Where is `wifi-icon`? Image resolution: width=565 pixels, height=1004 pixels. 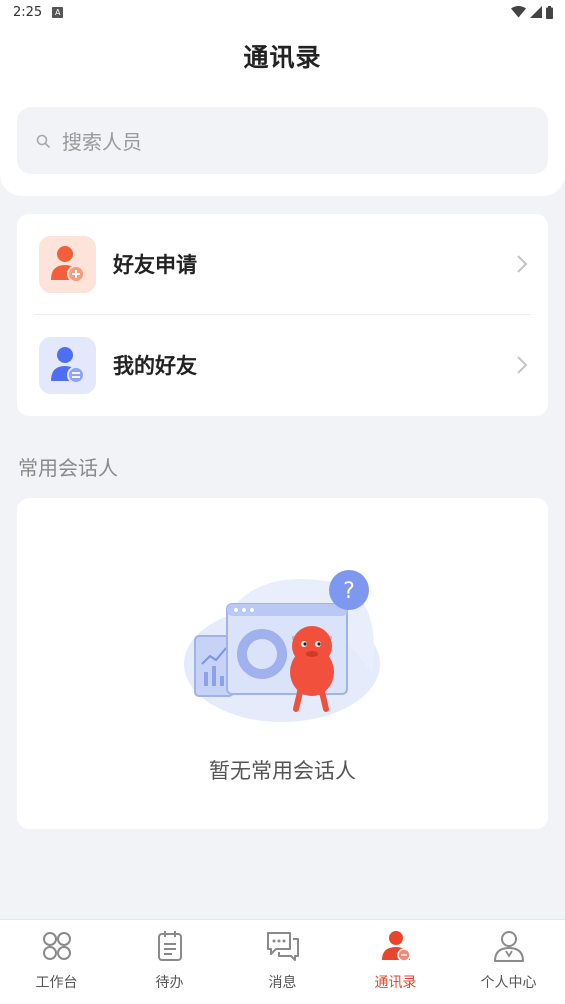
wifi-icon is located at coordinates (518, 12).